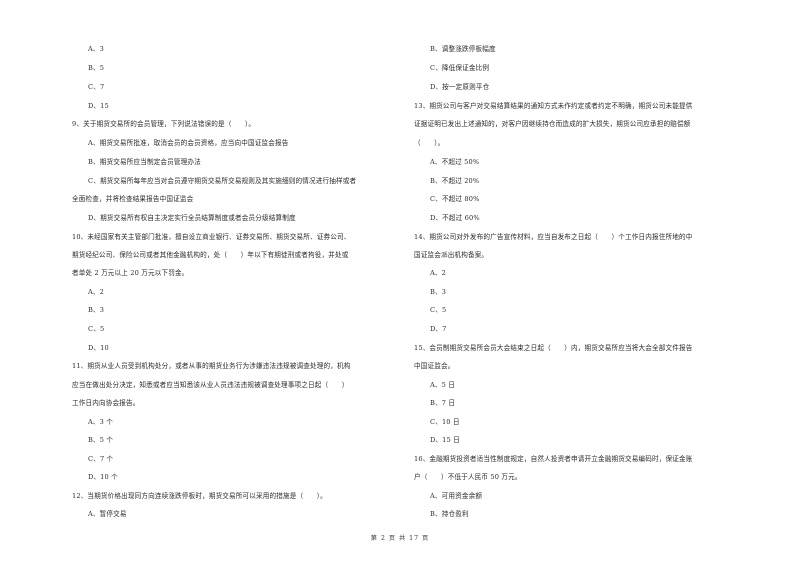  Describe the element at coordinates (455, 218) in the screenshot. I see `q13-option-d: D、不超过 60%` at that location.